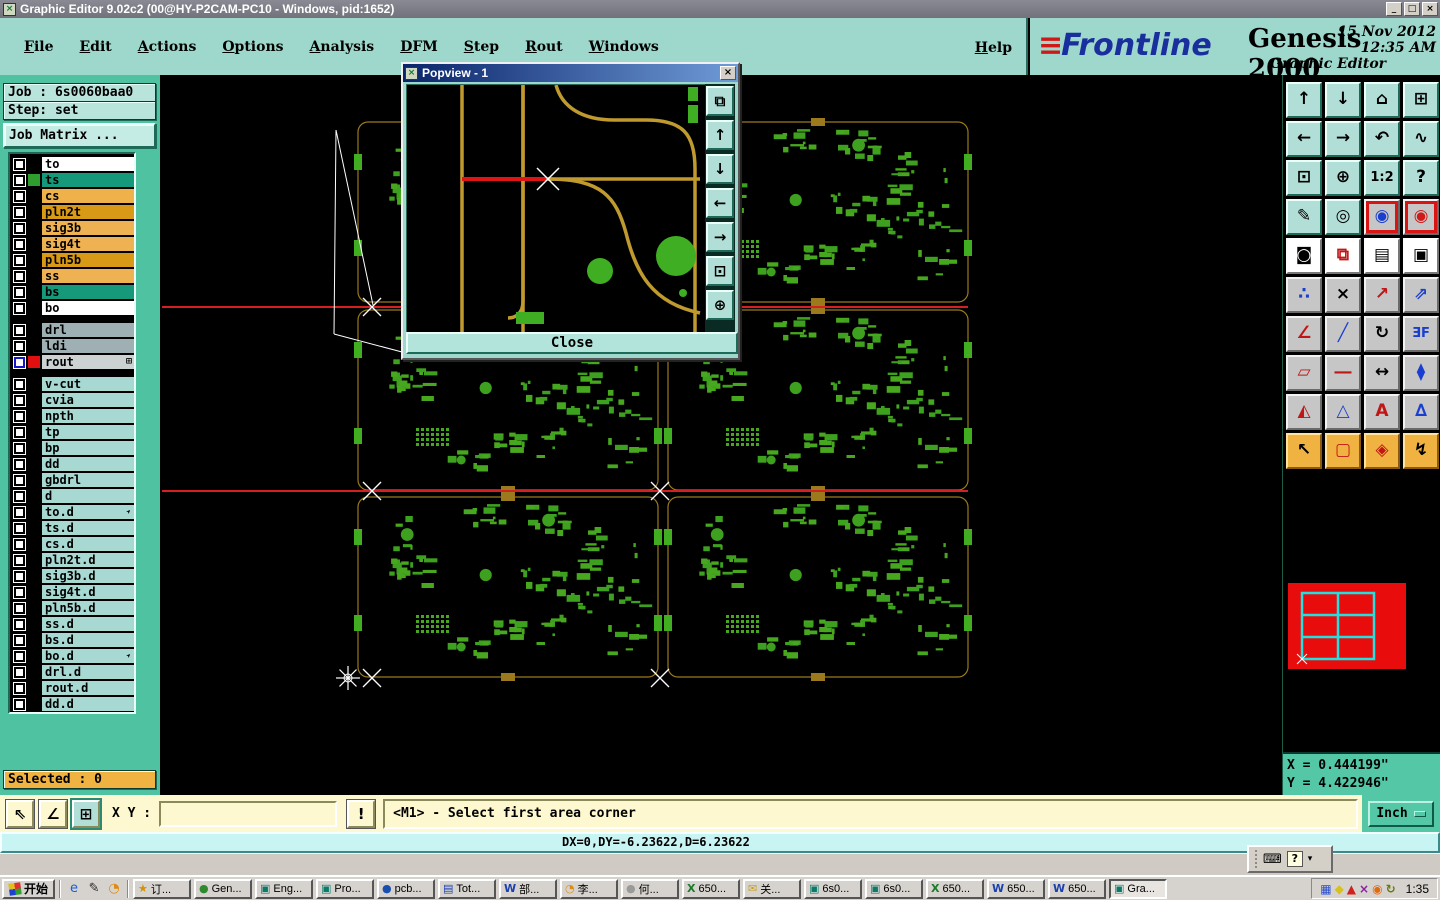 Image resolution: width=1440 pixels, height=900 pixels. What do you see at coordinates (728, 73) in the screenshot?
I see `popview-close-x: ×` at bounding box center [728, 73].